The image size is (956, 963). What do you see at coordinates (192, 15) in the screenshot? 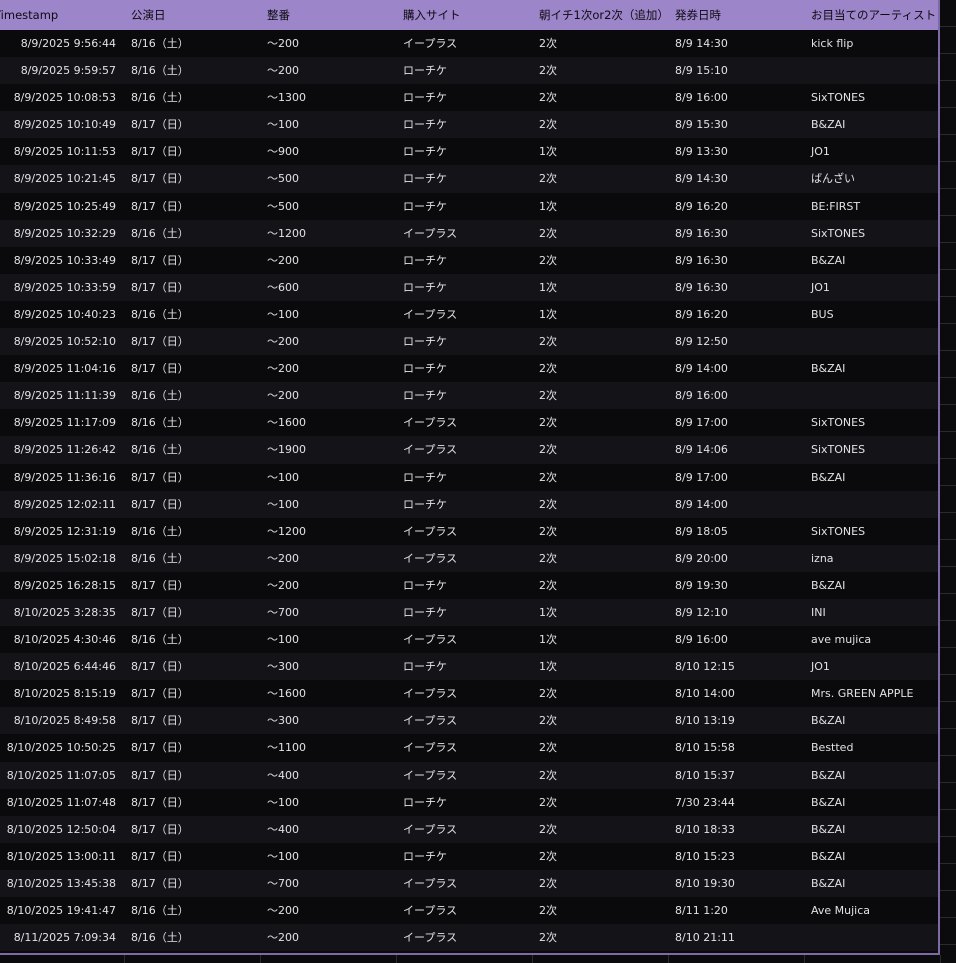
I see `column-header-performance-date: 公演日` at bounding box center [192, 15].